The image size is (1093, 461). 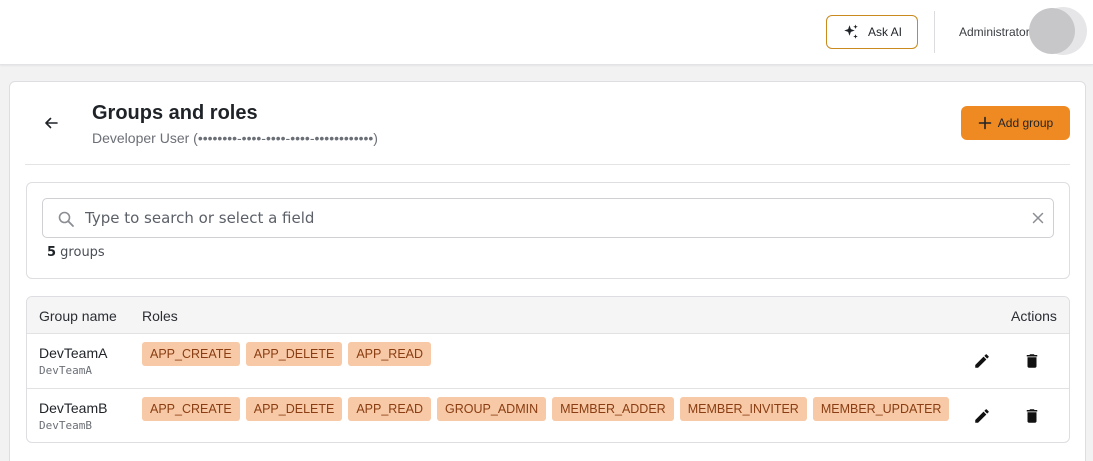 I want to click on column-header-actions: Actions, so click(x=1034, y=316).